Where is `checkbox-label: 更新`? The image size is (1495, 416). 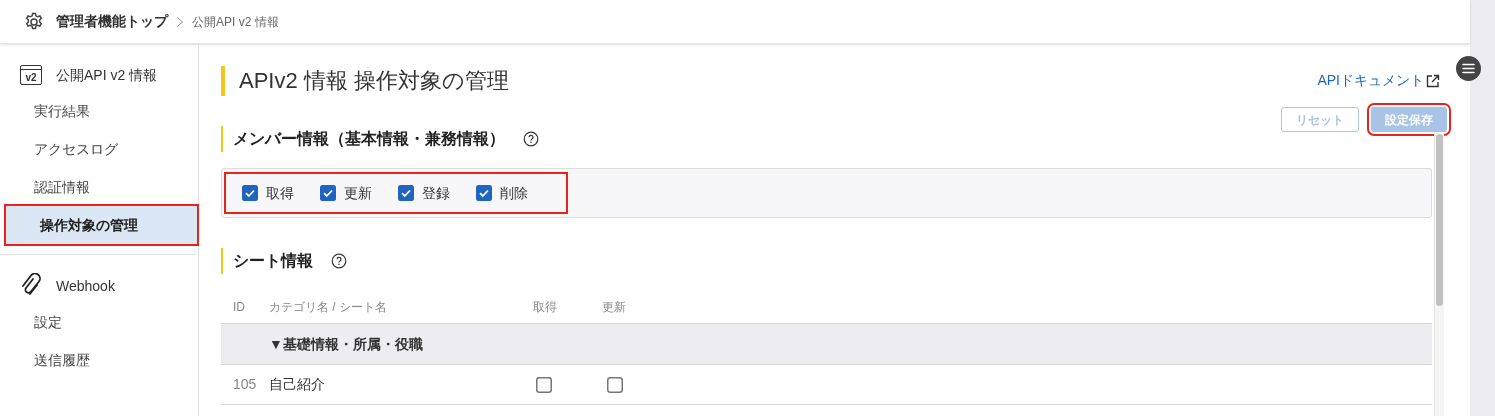 checkbox-label: 更新 is located at coordinates (358, 193).